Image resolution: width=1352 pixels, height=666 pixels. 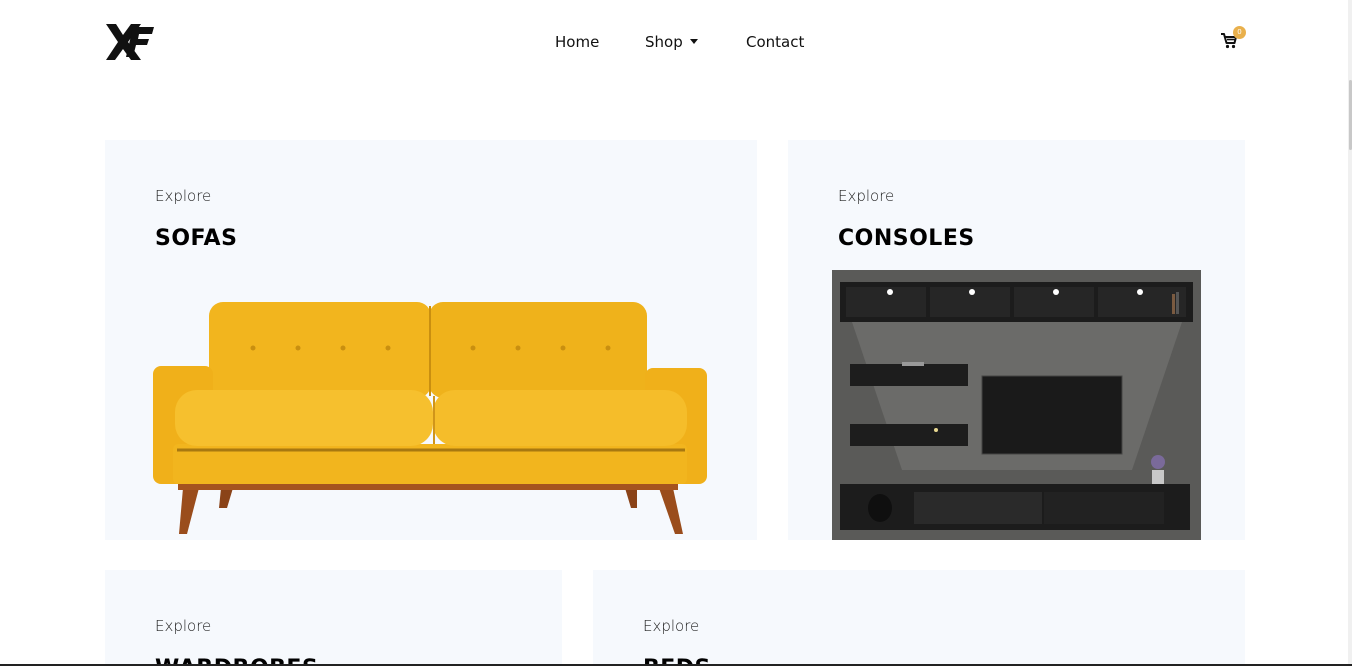 I want to click on category-title: CONSOLES, so click(x=906, y=238).